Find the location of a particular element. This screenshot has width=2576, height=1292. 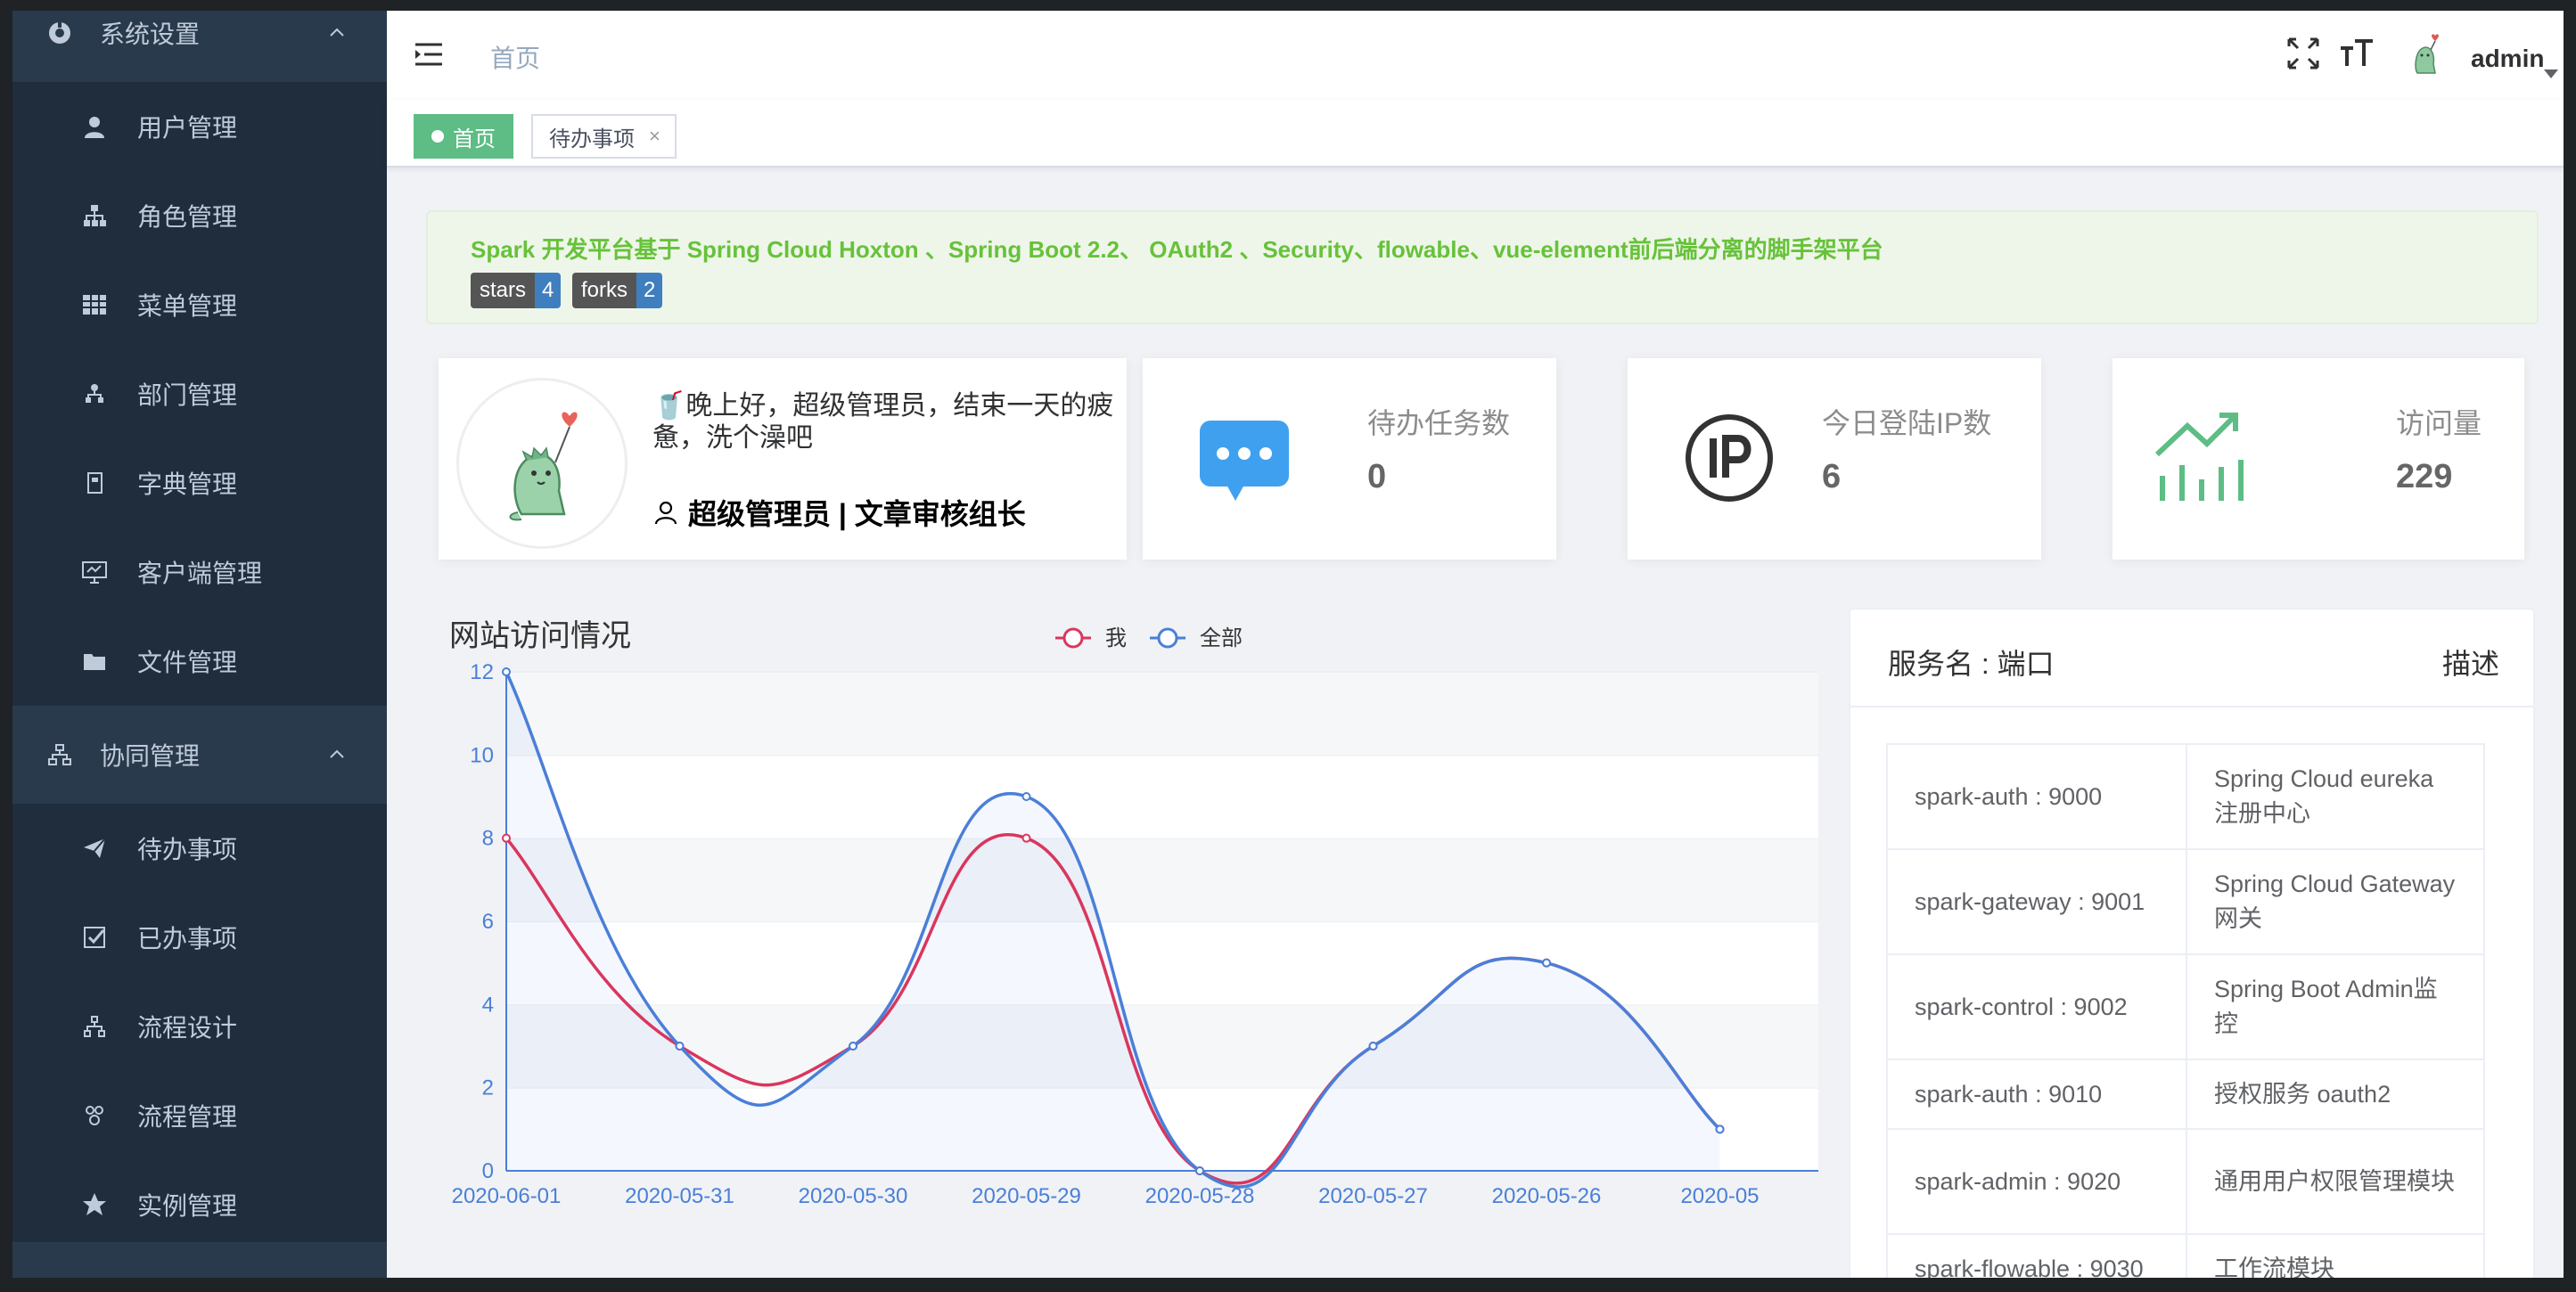

sidebar-item-departments: 部门管理 is located at coordinates (200, 394).